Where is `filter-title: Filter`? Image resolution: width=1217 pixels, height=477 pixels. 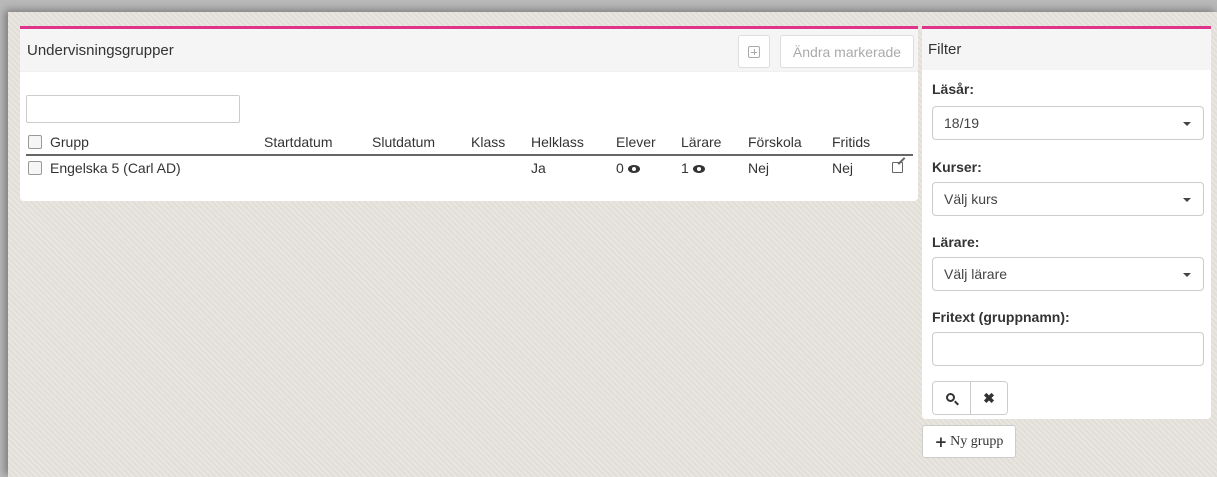
filter-title: Filter is located at coordinates (1066, 49).